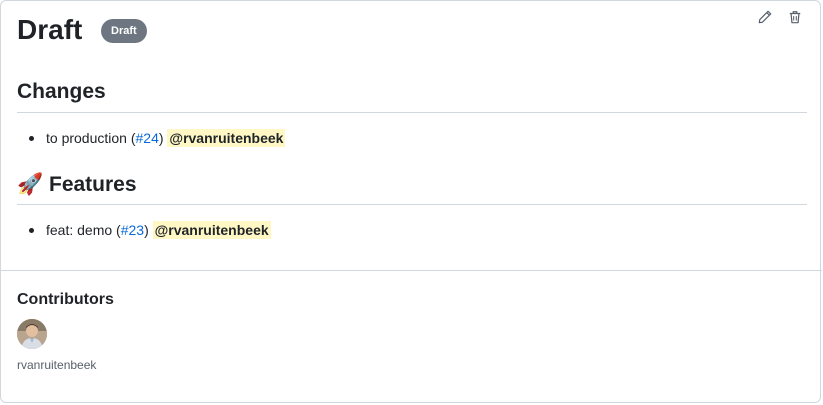 The width and height of the screenshot is (823, 405). I want to click on avatar, so click(32, 334).